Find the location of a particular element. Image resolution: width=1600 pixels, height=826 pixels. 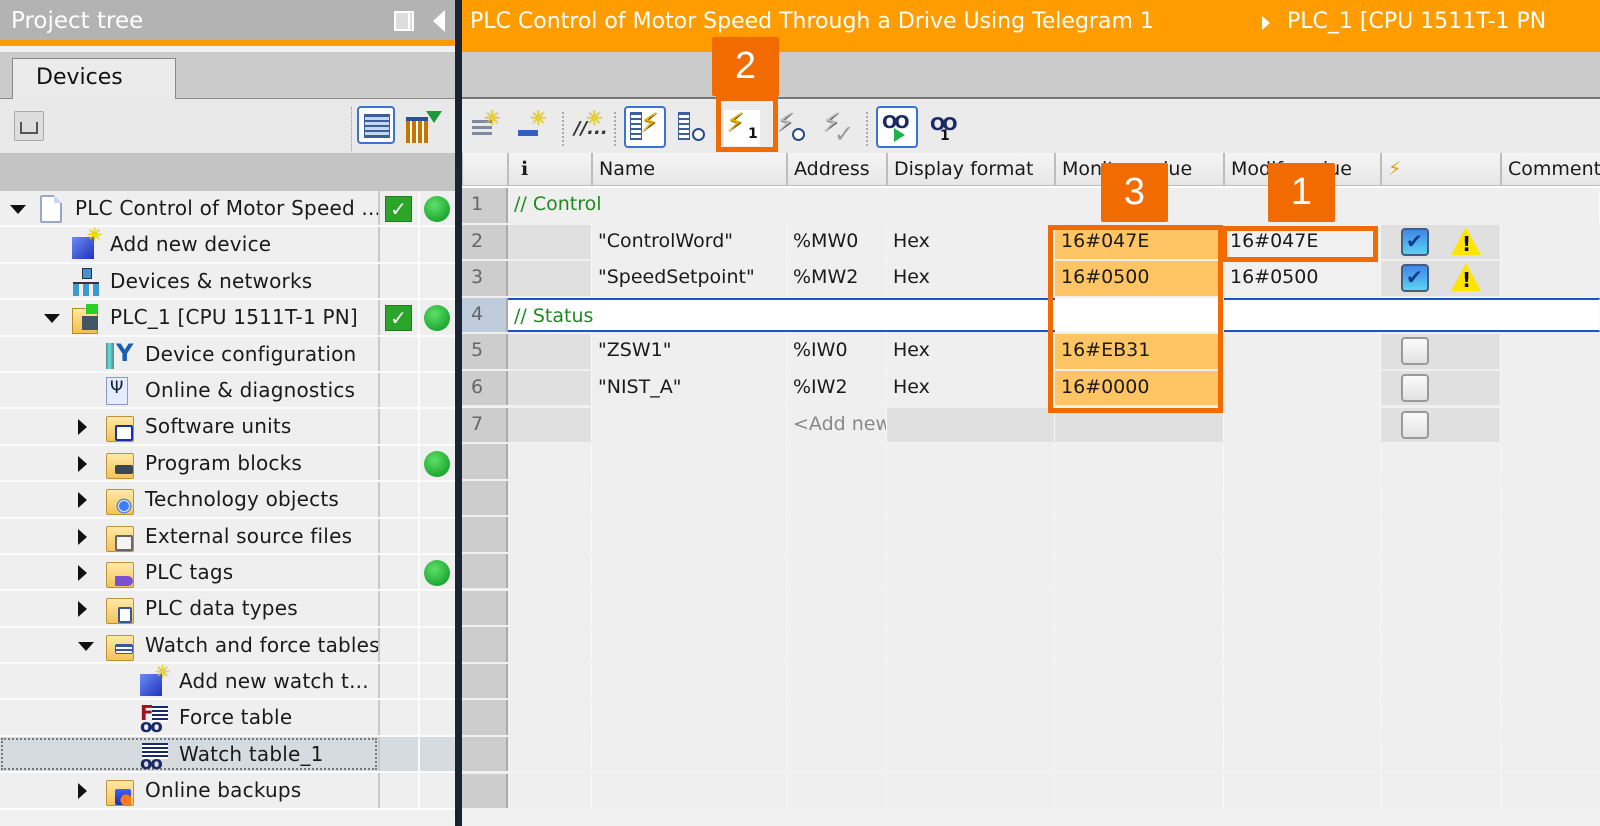

tree-item: Watch table_1 is located at coordinates (227, 755).